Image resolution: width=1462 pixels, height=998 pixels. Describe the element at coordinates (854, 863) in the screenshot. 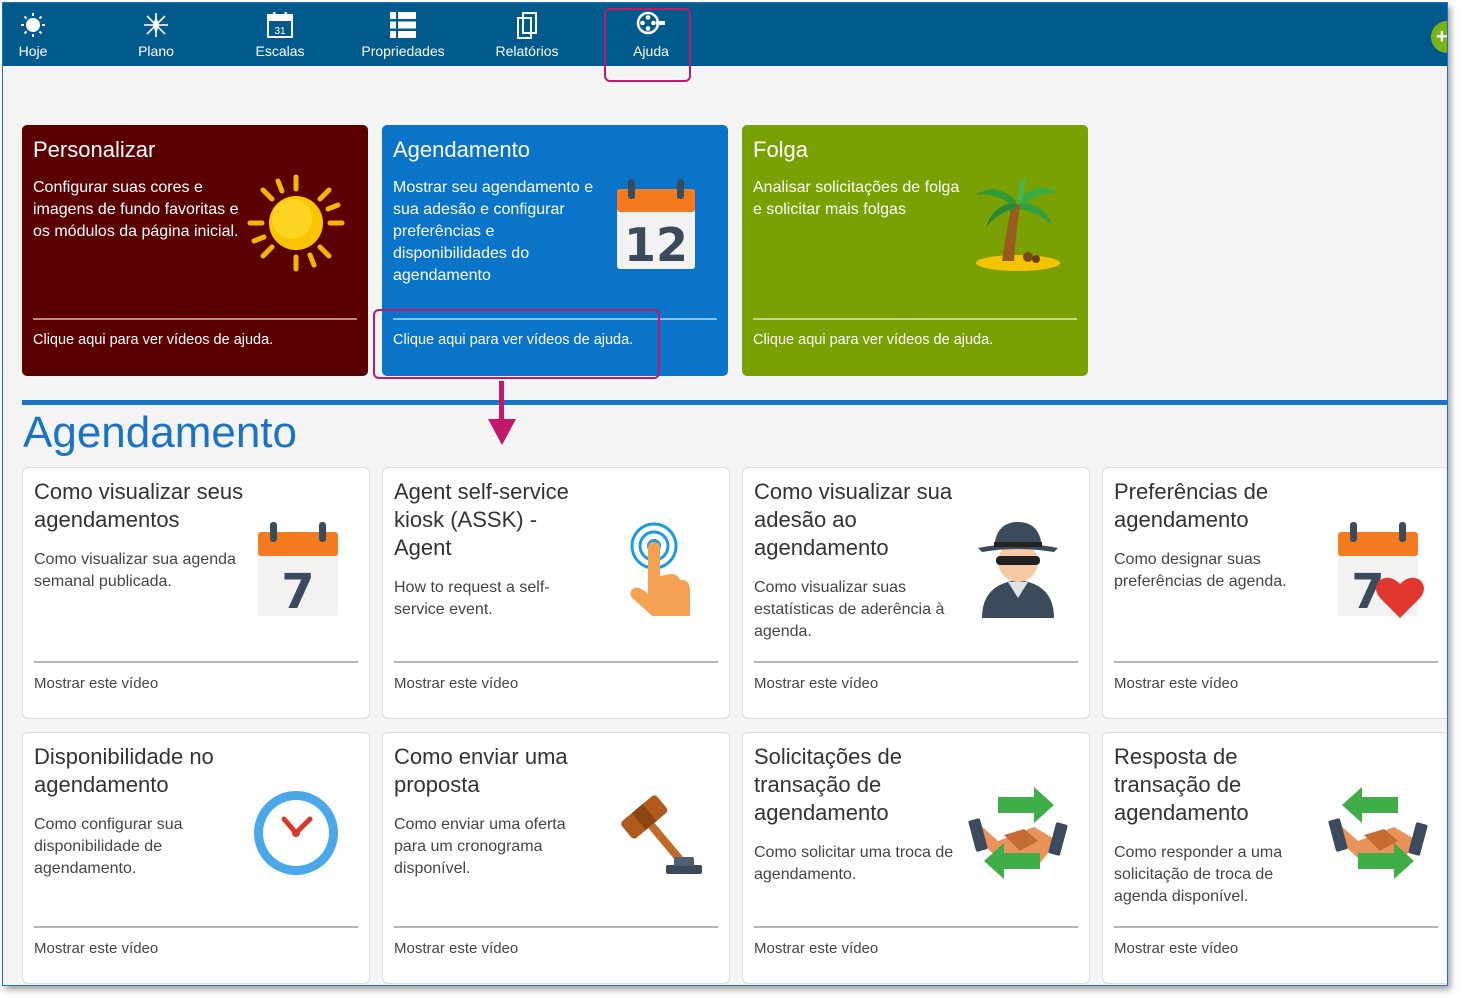

I see `card-description: Como solicitar uma troca de agendamento.` at that location.